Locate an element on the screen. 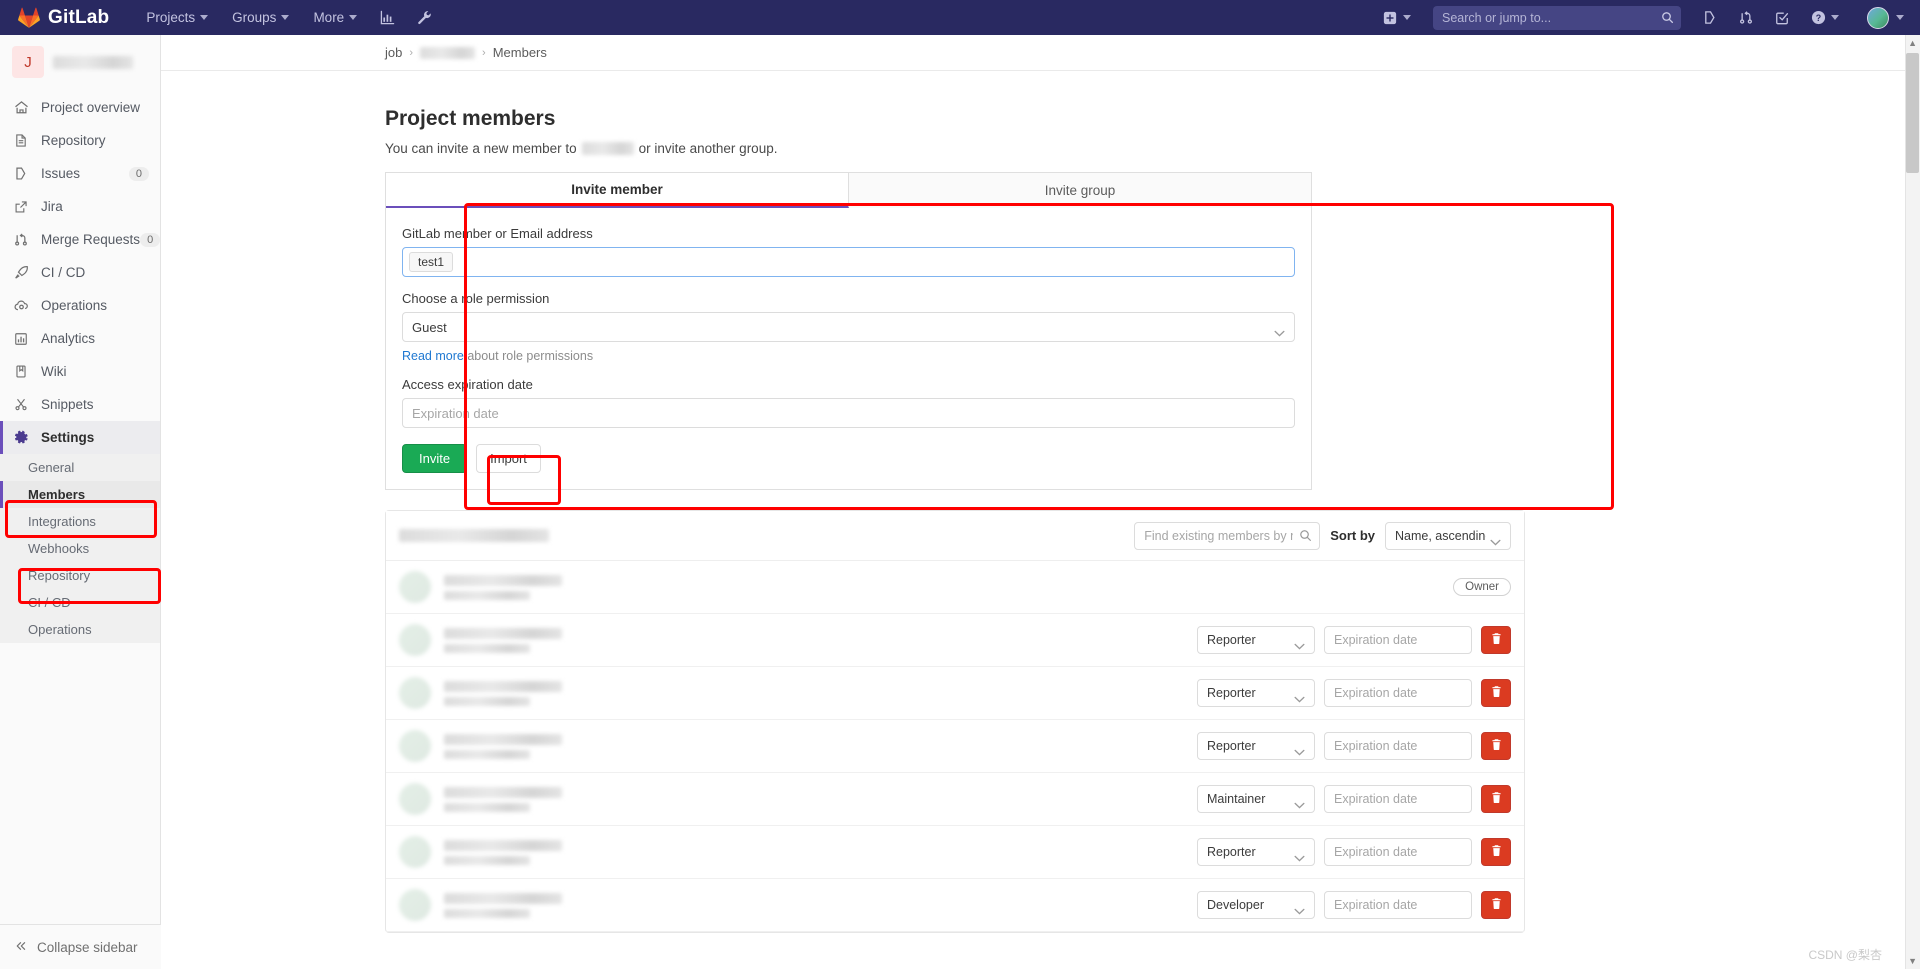 This screenshot has height=969, width=1920. breadcrumb-job: job is located at coordinates (393, 52).